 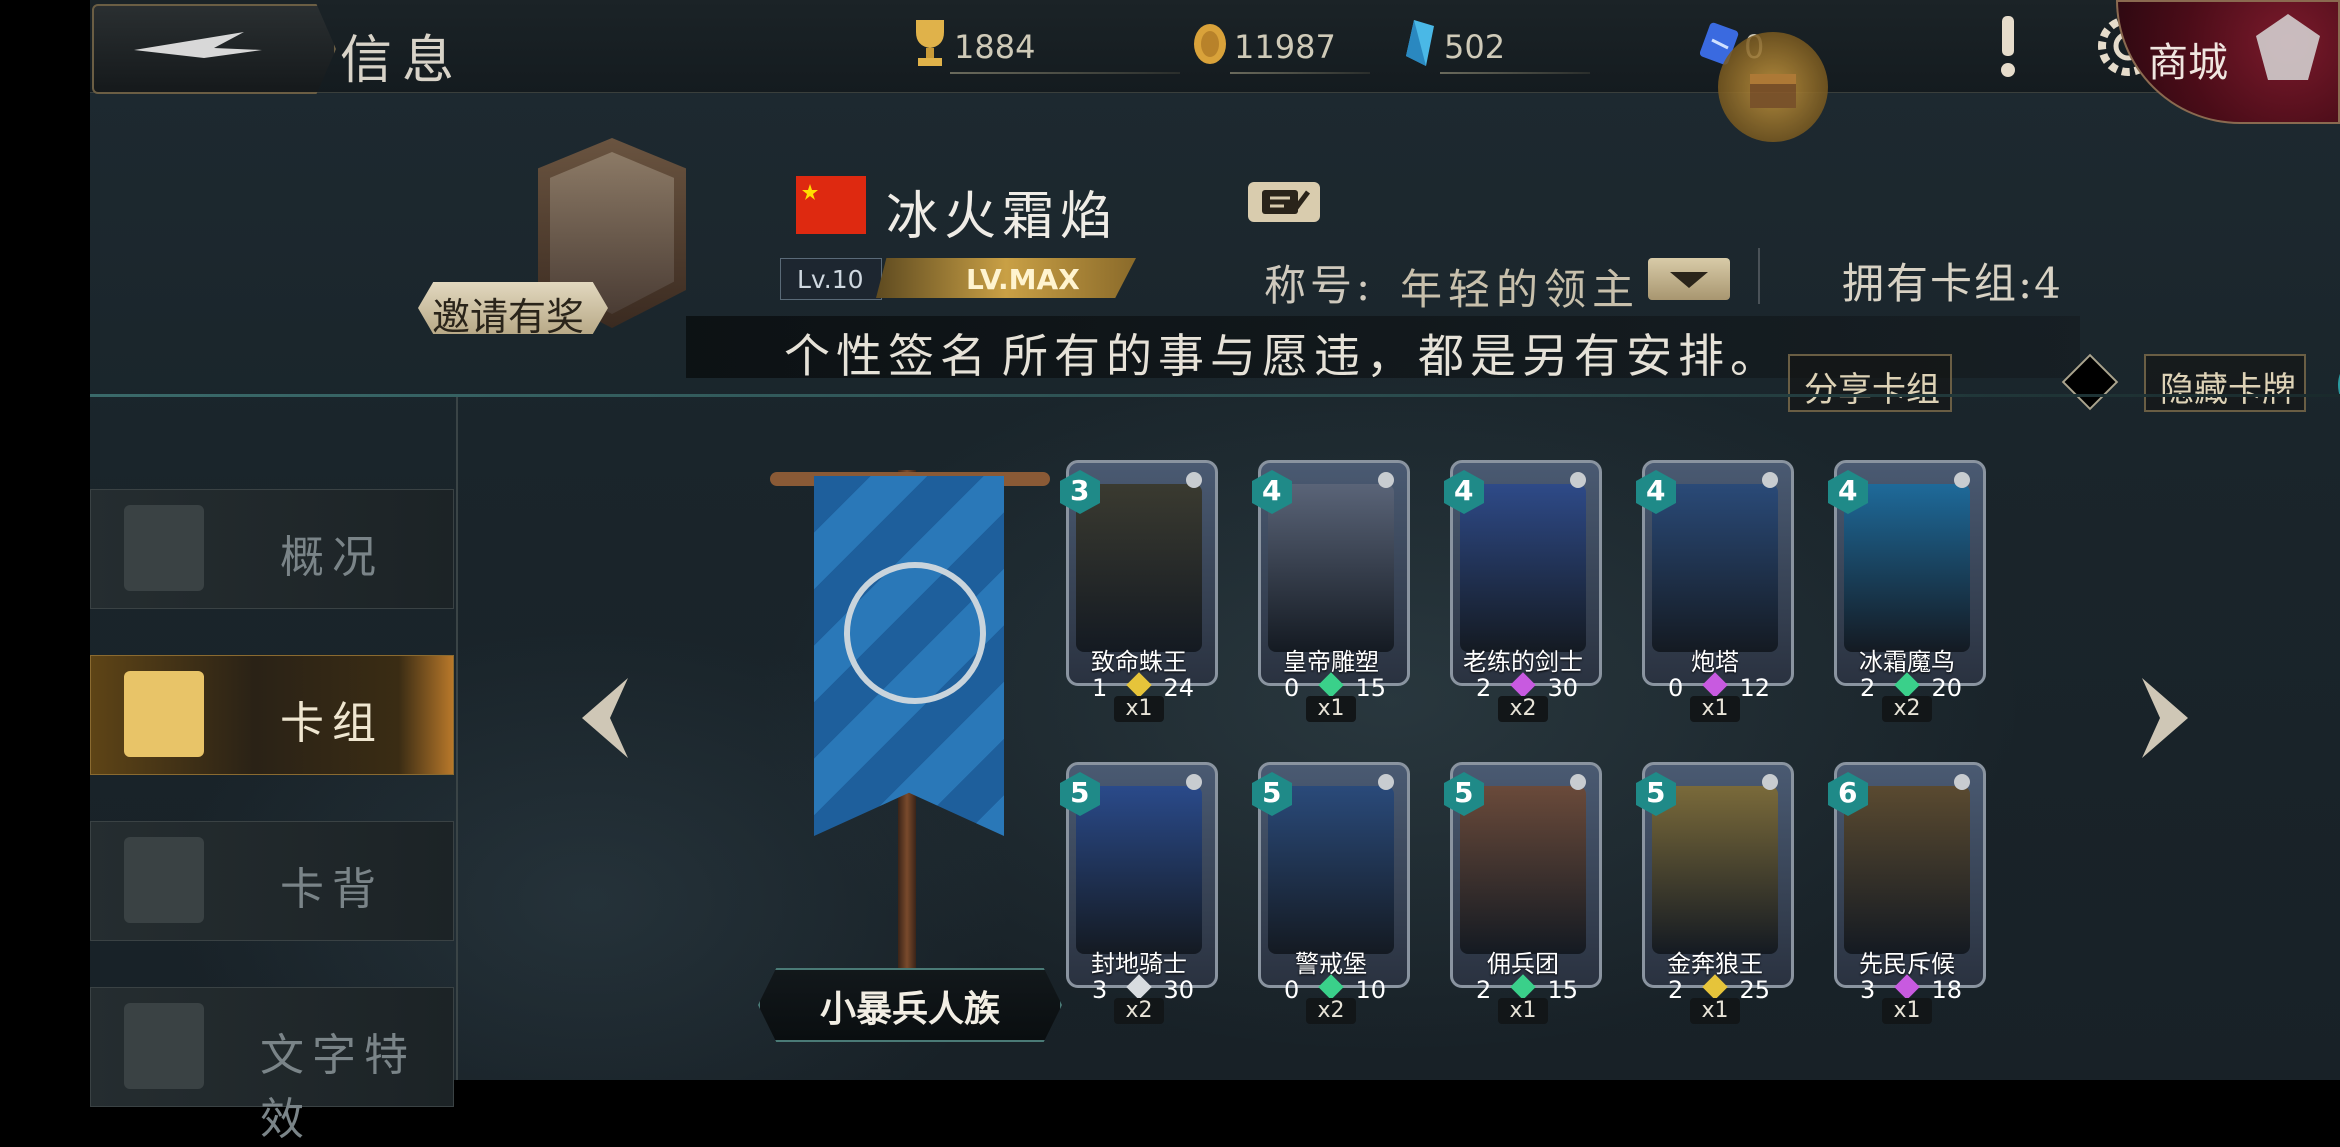 What do you see at coordinates (2188, 63) in the screenshot?
I see `shop-label: 商城` at bounding box center [2188, 63].